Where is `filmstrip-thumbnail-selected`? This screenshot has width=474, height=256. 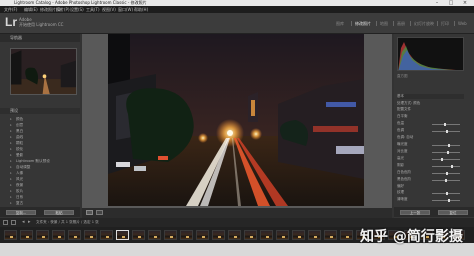
filmstrip-thumbnail-selected is located at coordinates (122, 235).